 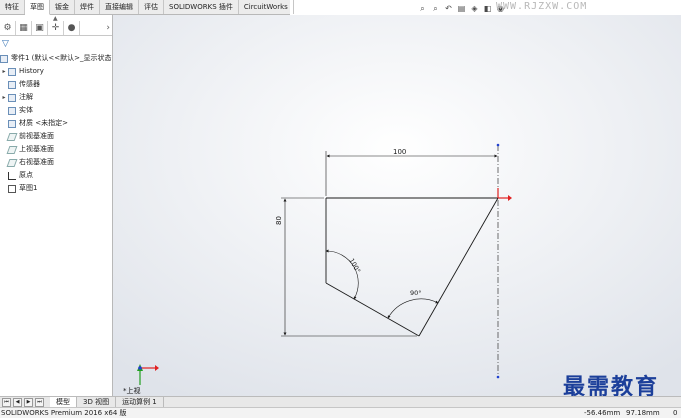 I want to click on sensor-icon, so click(x=12, y=84).